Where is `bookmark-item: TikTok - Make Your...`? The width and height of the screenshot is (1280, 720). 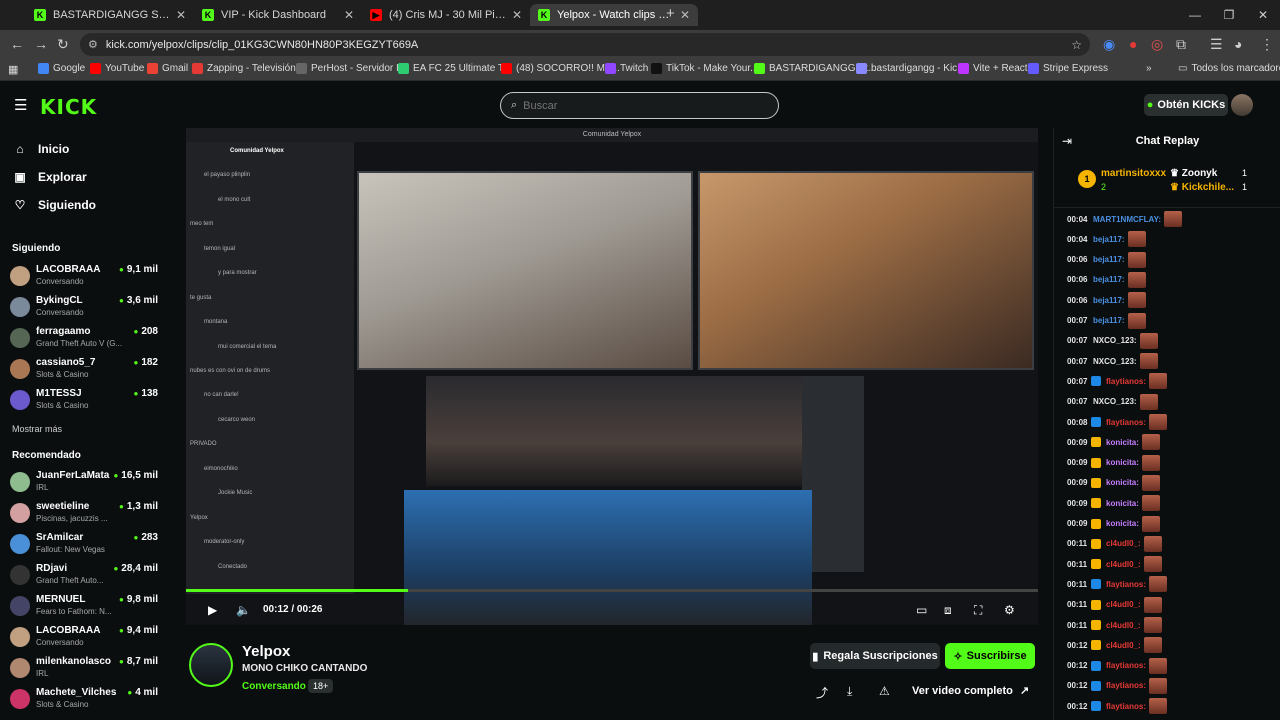
bookmark-item: TikTok - Make Your... is located at coordinates (704, 68).